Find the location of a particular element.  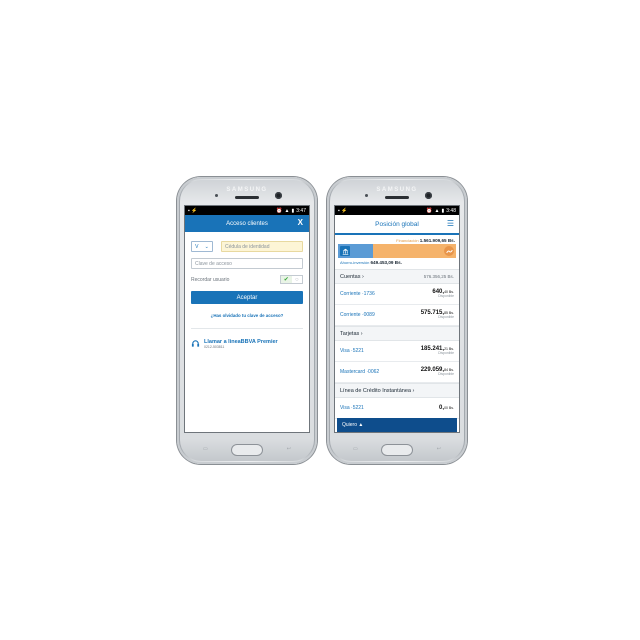

savings-value: 649.453,09 Bs. is located at coordinates (386, 262).